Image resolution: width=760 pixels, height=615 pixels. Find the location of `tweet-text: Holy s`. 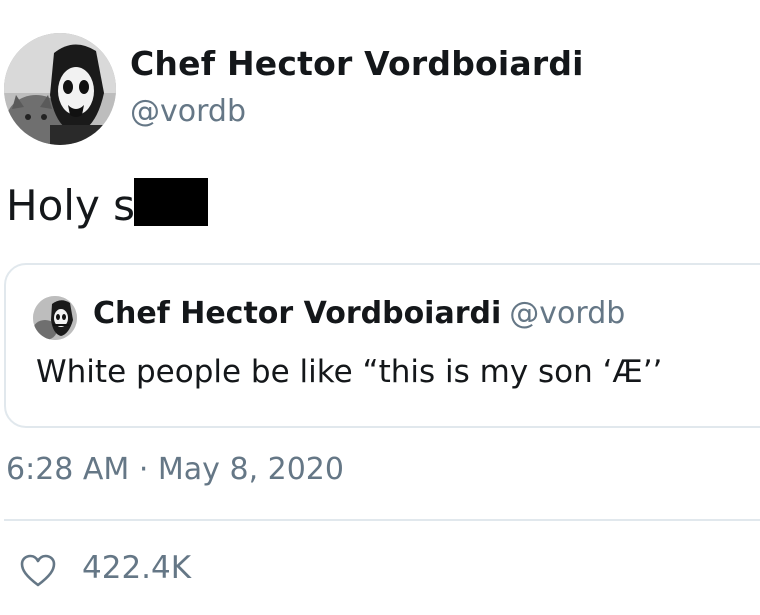

tweet-text: Holy s is located at coordinates (107, 205).